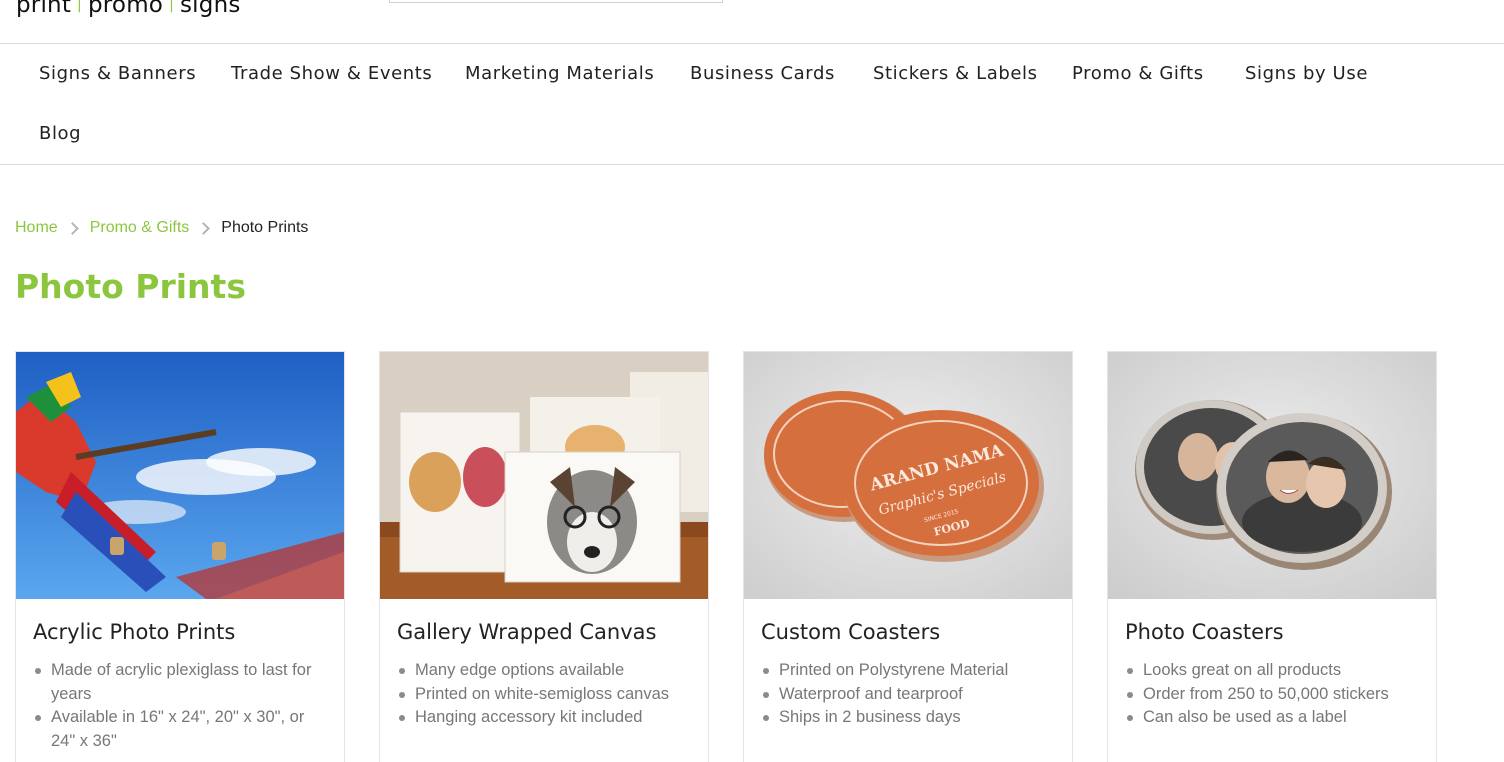 This screenshot has width=1504, height=762. What do you see at coordinates (911, 671) in the screenshot?
I see `feature-item: Printed on Polystyrene Material` at bounding box center [911, 671].